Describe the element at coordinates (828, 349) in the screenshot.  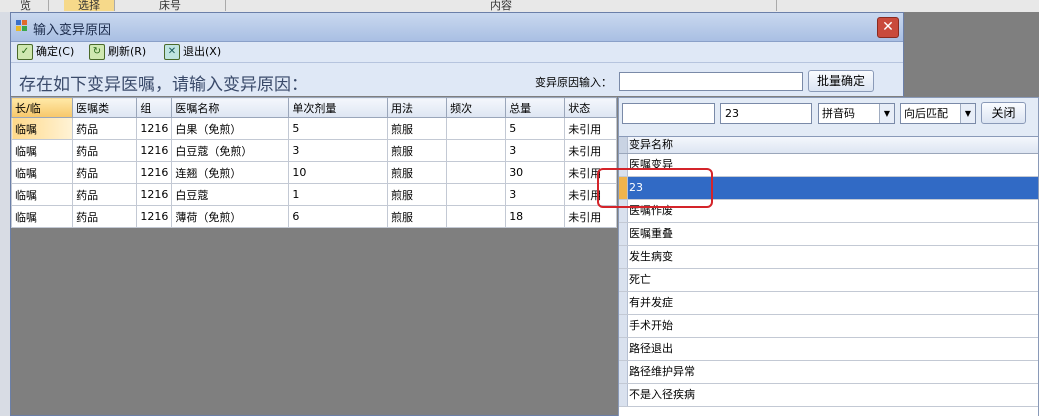
I see `list-item: 路径退出` at that location.